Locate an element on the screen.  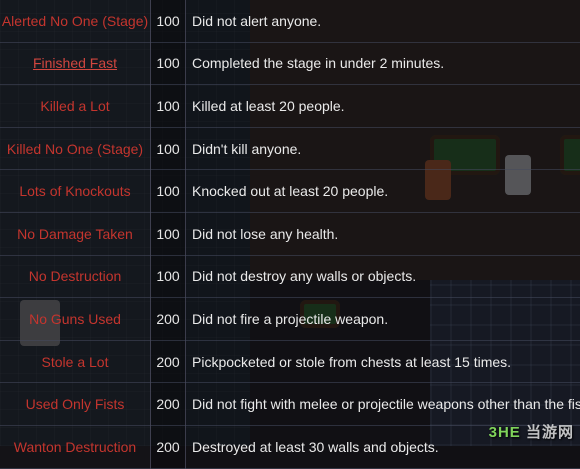
achievement-description: Did not destroy any walls or objects. is located at coordinates (383, 276).